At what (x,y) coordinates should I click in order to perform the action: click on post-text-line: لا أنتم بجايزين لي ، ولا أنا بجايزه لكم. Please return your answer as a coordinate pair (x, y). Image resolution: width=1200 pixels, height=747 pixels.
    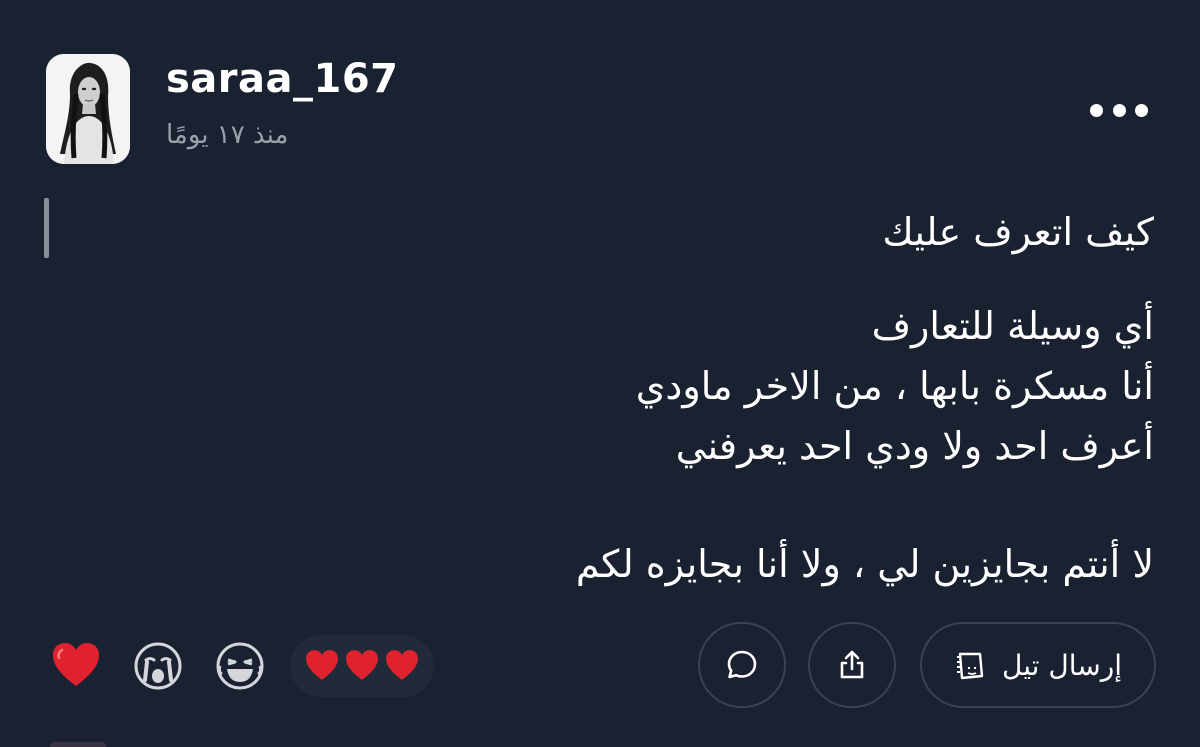
    Looking at the image, I should click on (864, 564).